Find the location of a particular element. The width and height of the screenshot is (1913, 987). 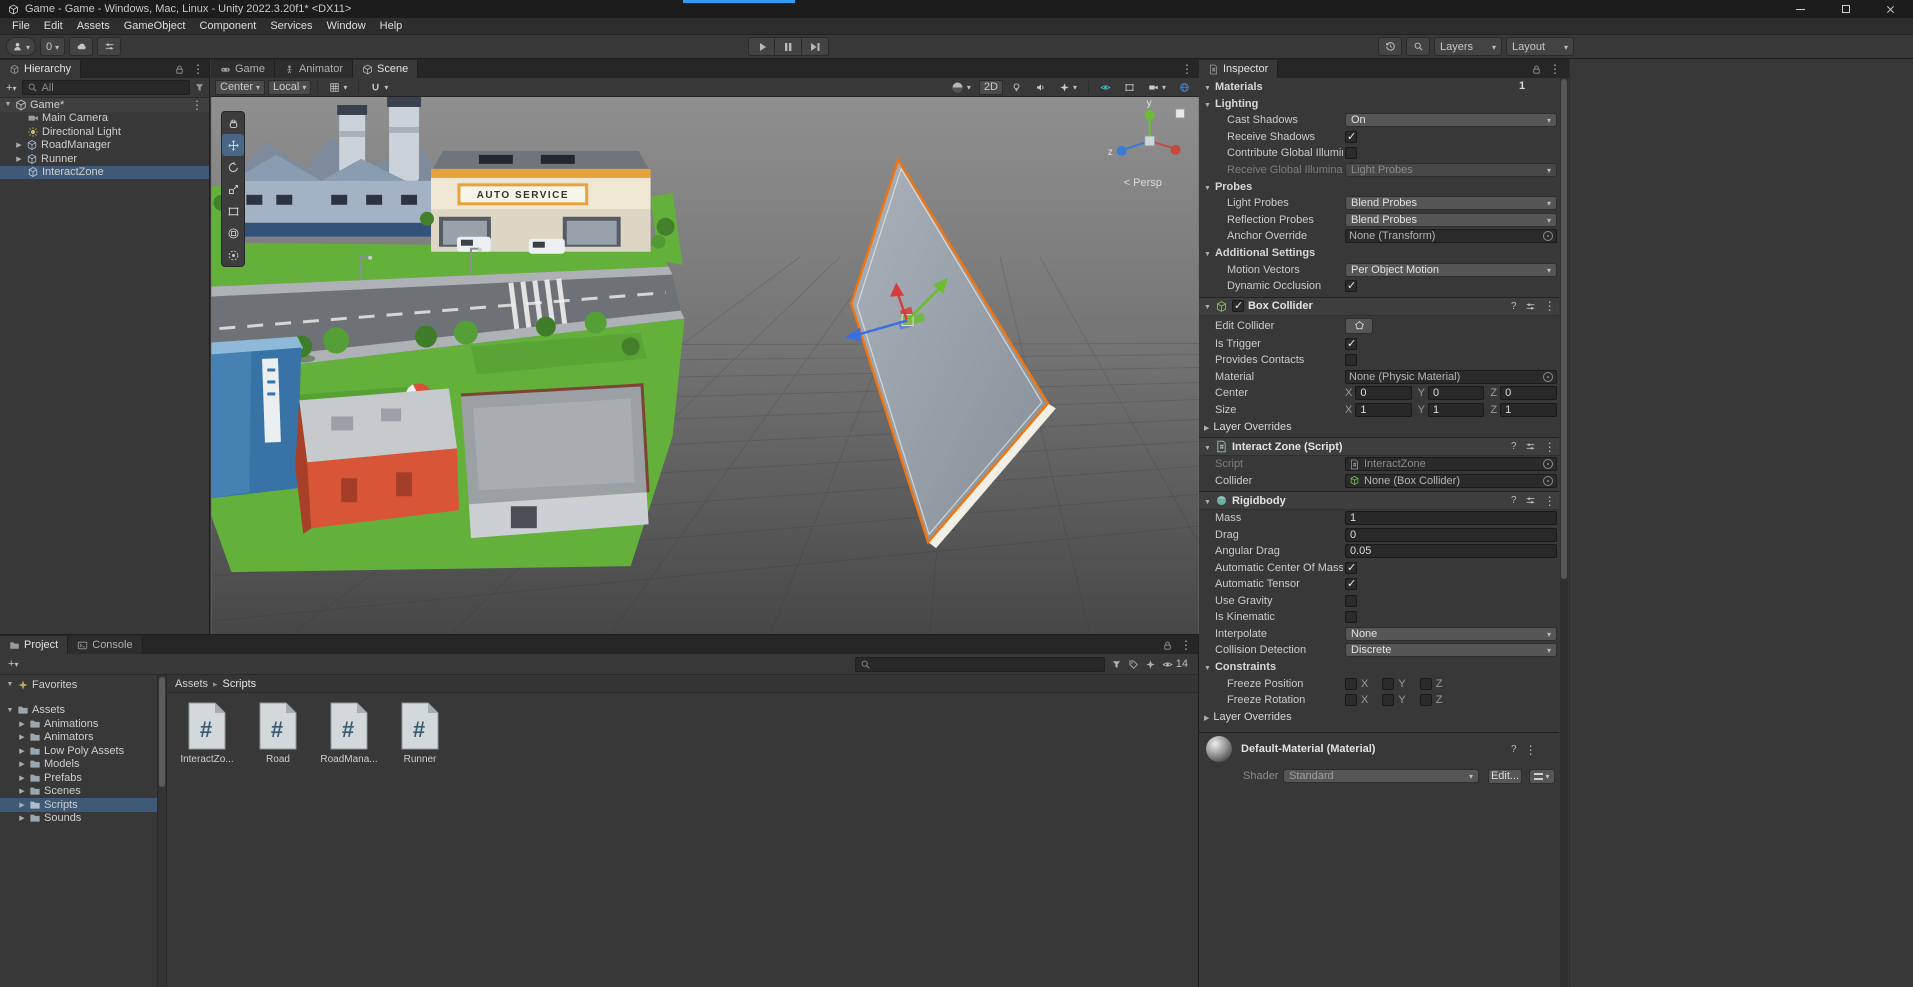

interpolate-dropdown: None is located at coordinates (1451, 633).